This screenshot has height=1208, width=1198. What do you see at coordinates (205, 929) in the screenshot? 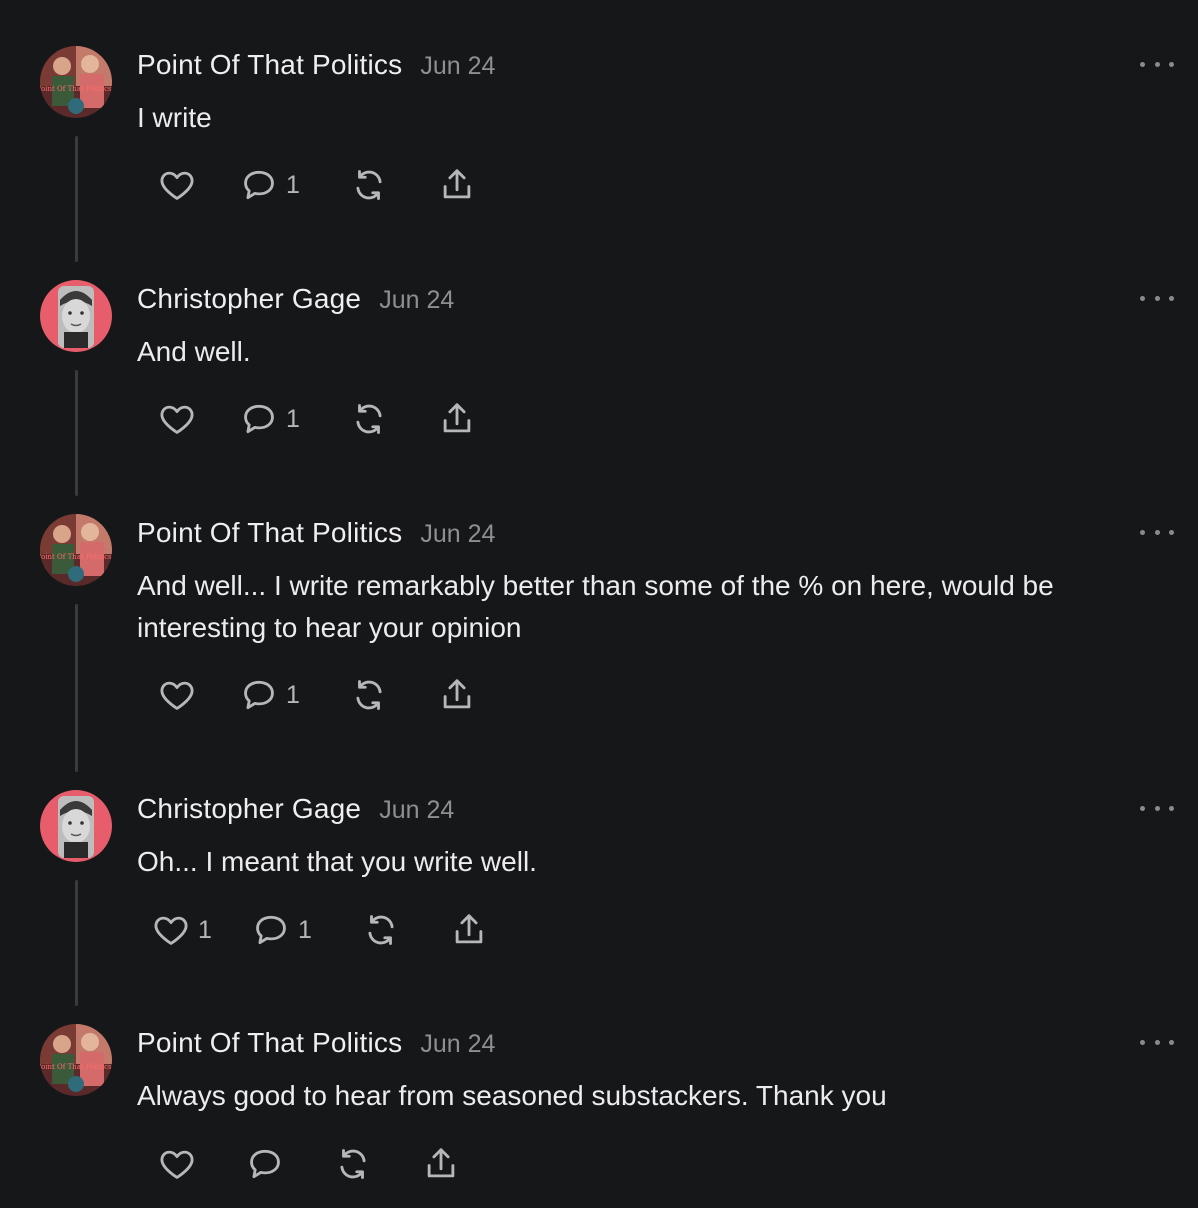
I see `like-count: 1` at bounding box center [205, 929].